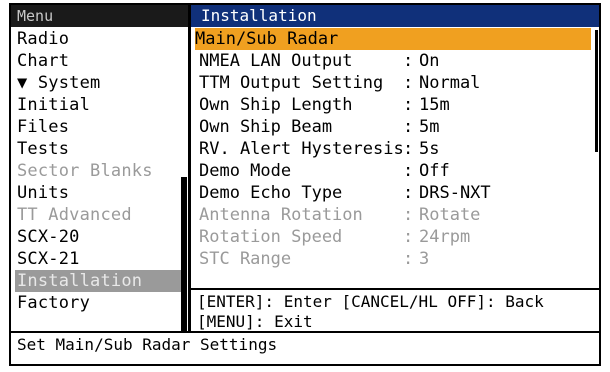 The image size is (610, 372). I want to click on setting-value: On, so click(429, 61).